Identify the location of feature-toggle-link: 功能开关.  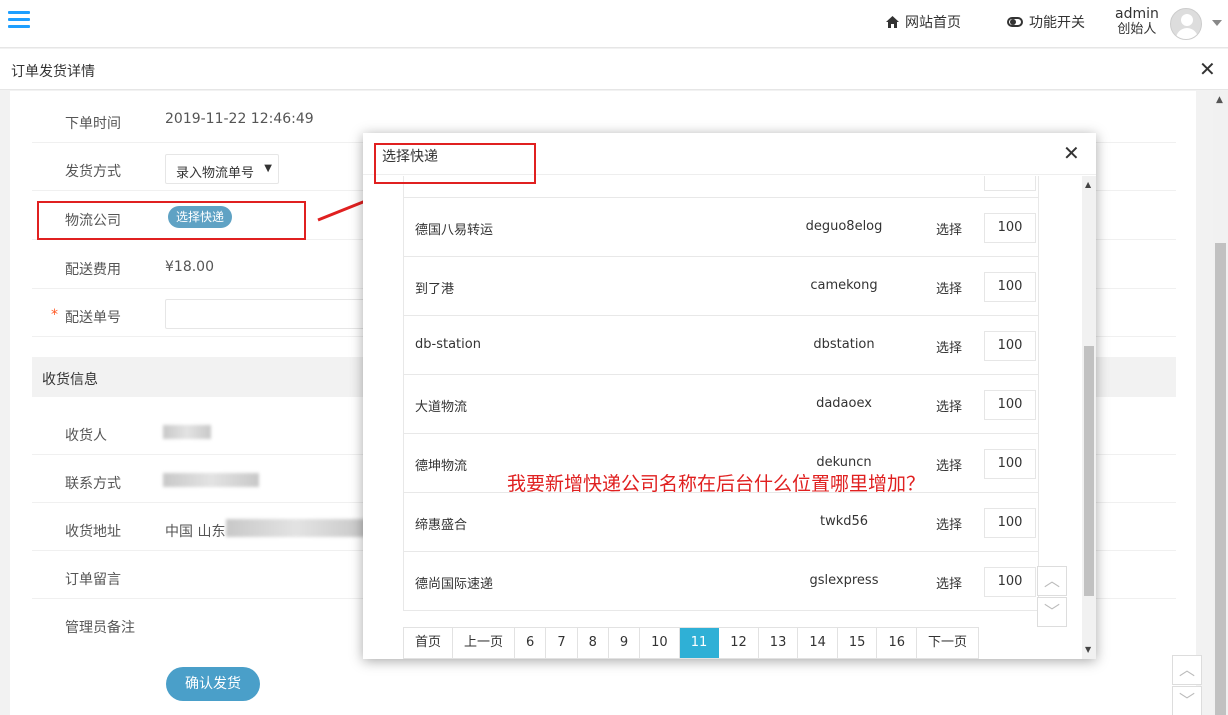
(1046, 22).